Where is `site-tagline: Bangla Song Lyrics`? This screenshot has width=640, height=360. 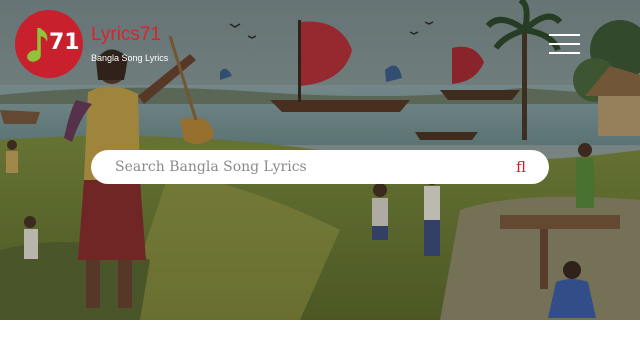 site-tagline: Bangla Song Lyrics is located at coordinates (130, 58).